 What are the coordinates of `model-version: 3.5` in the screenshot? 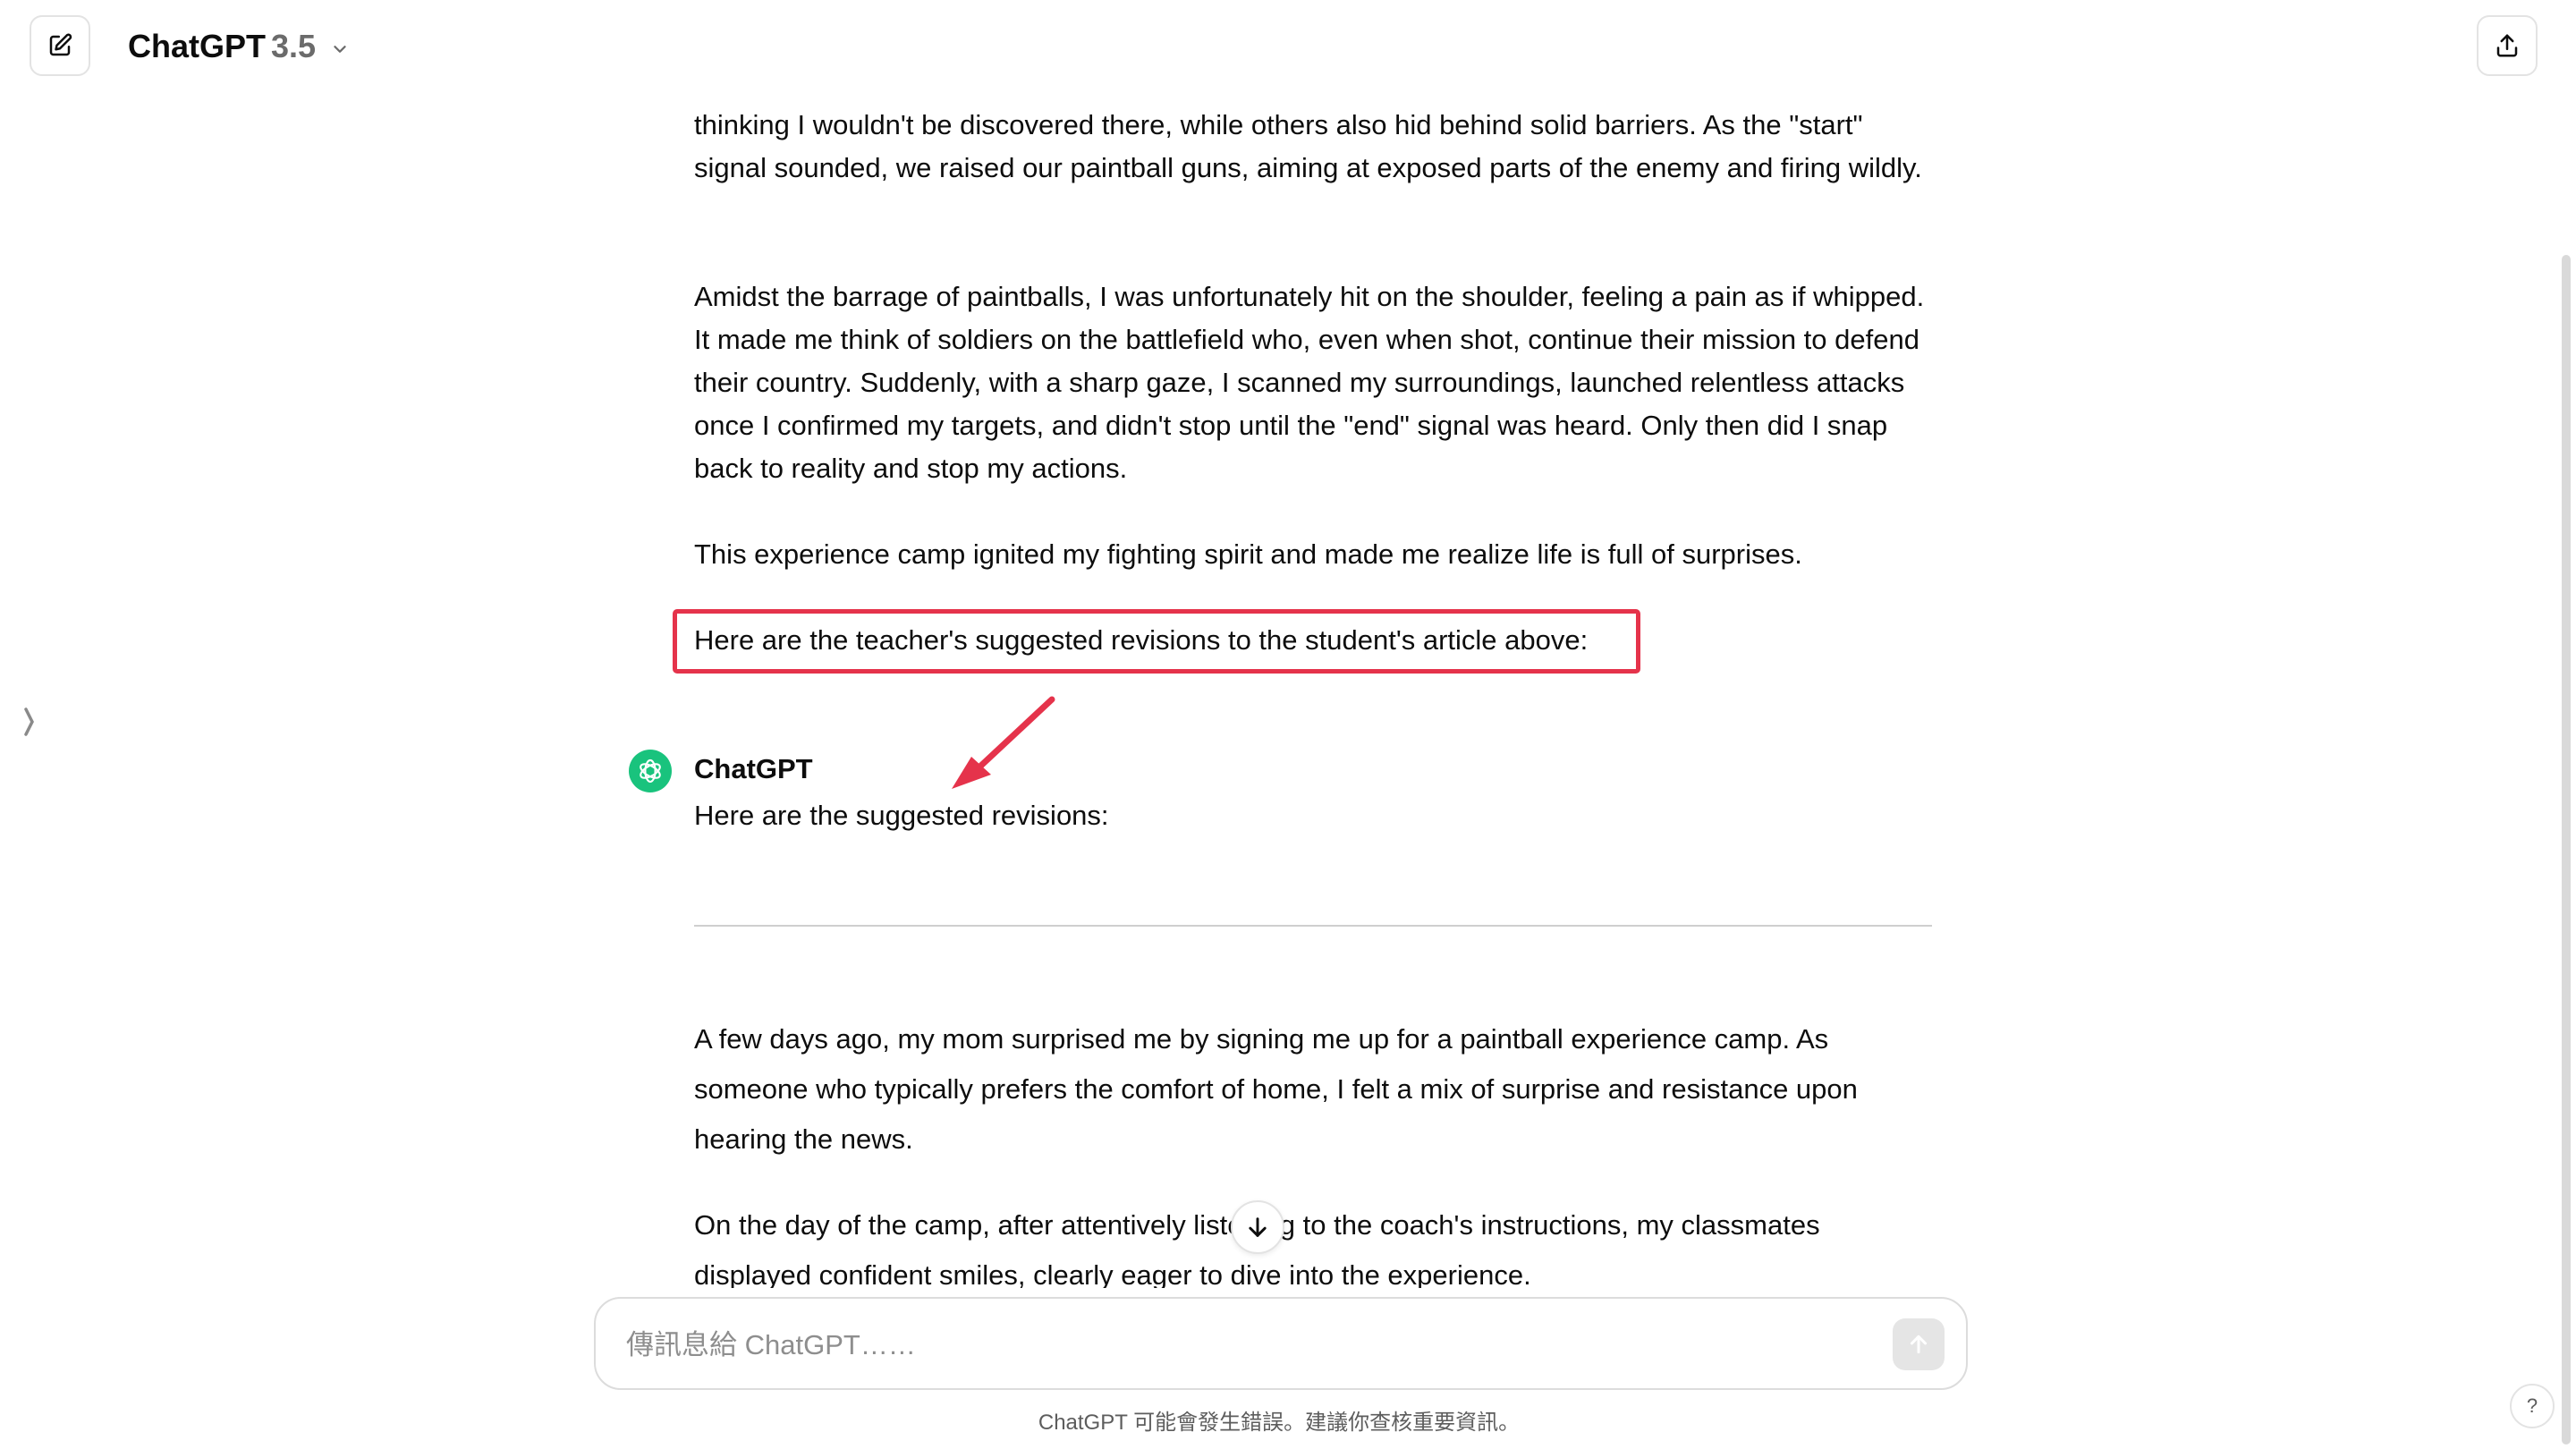 It's located at (294, 46).